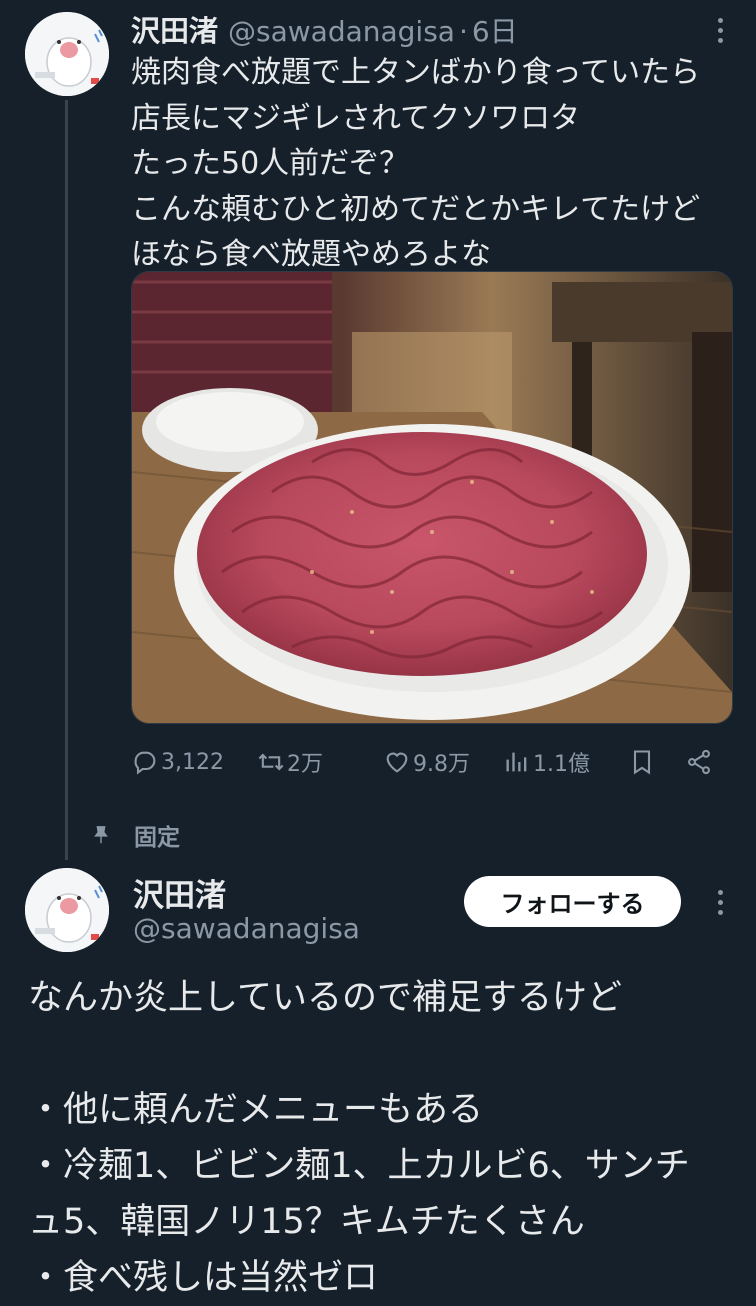 The height and width of the screenshot is (1306, 756). I want to click on bookmark-icon, so click(642, 762).